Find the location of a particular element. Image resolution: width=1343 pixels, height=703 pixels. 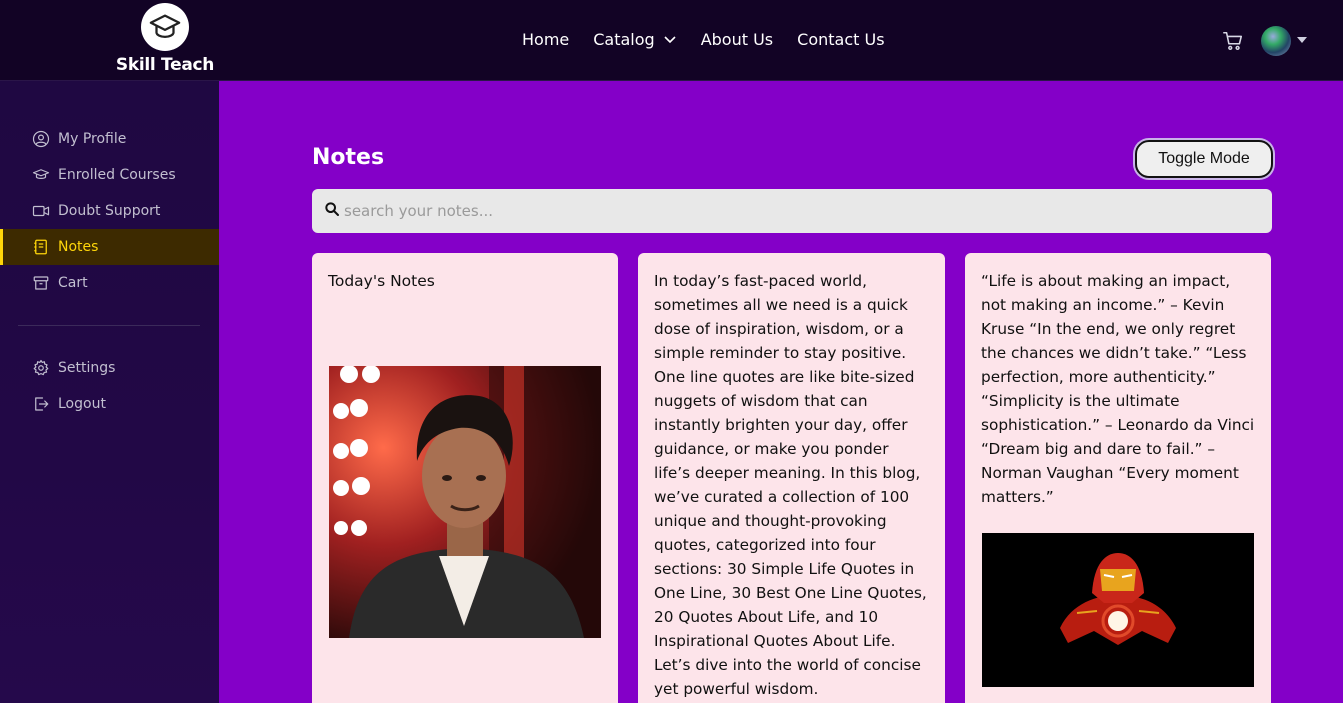

main-nav: Home Catalog About Us Contact Us is located at coordinates (715, 39).